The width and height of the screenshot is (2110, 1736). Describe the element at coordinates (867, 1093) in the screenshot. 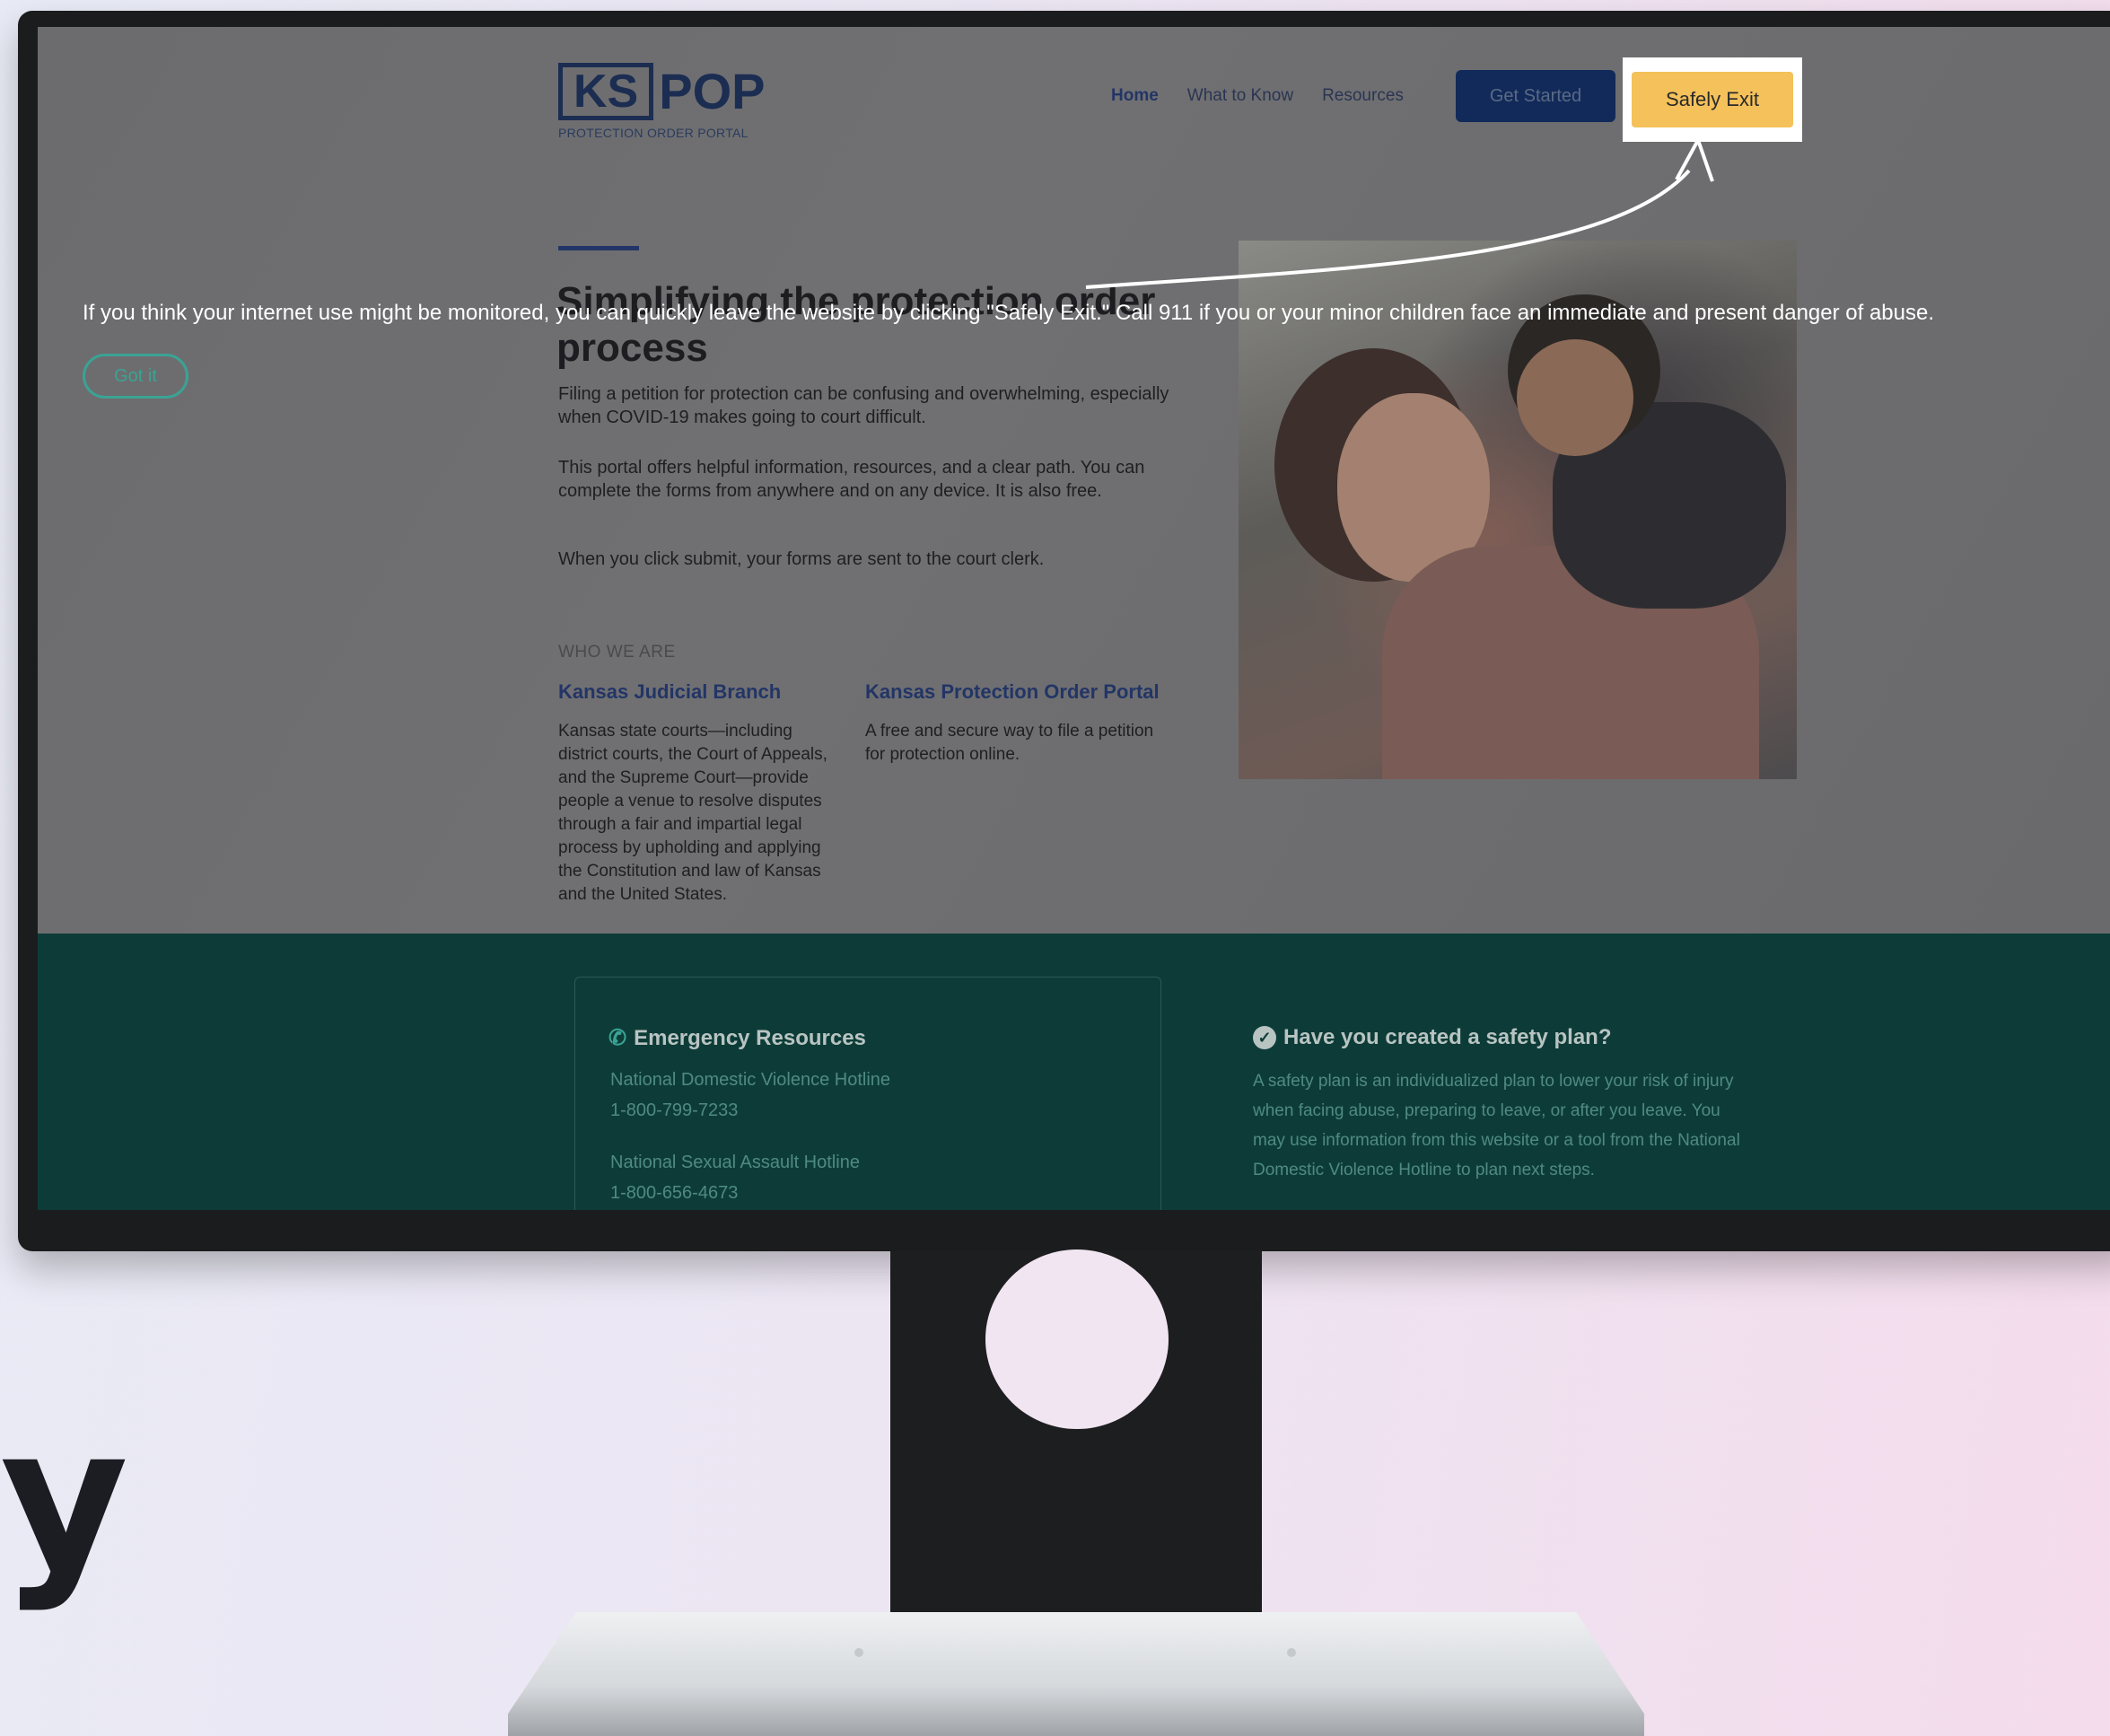

I see `emergency-resources-card` at that location.